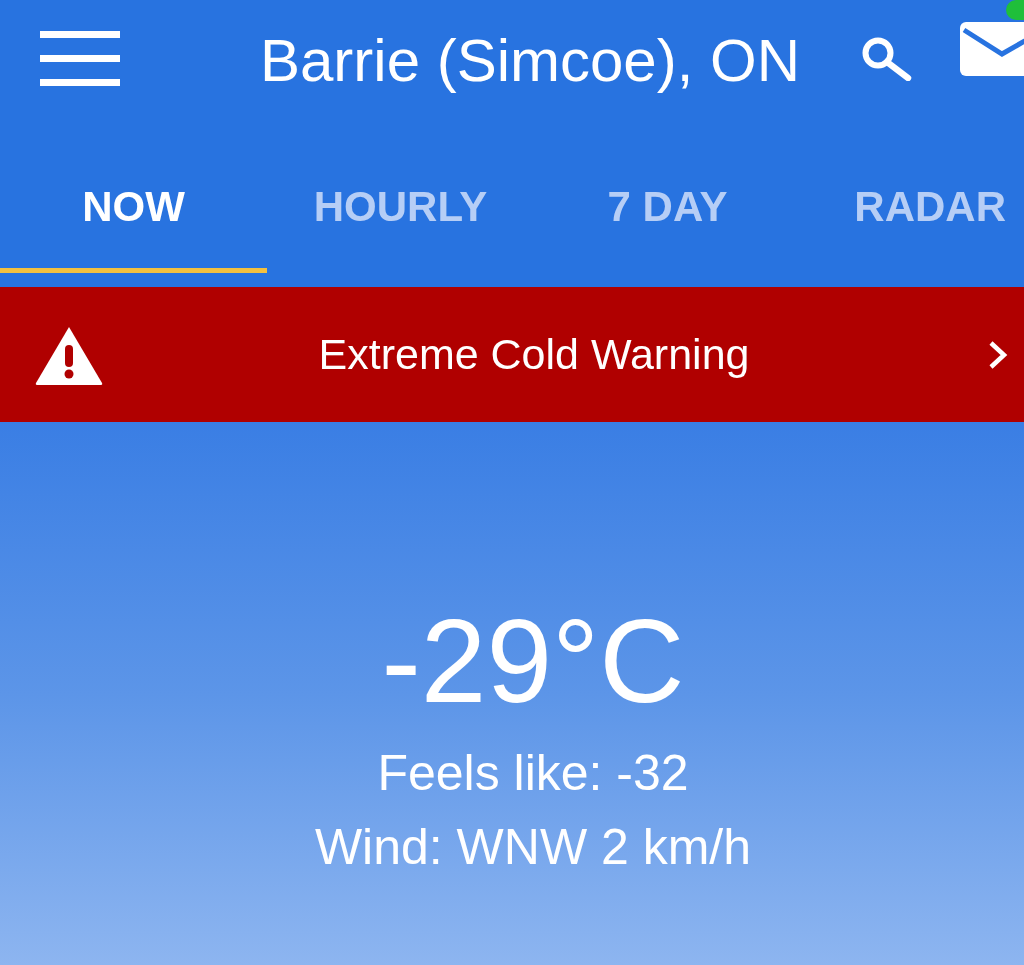 The width and height of the screenshot is (1024, 965). What do you see at coordinates (667, 209) in the screenshot?
I see `tab: 7 DAY` at bounding box center [667, 209].